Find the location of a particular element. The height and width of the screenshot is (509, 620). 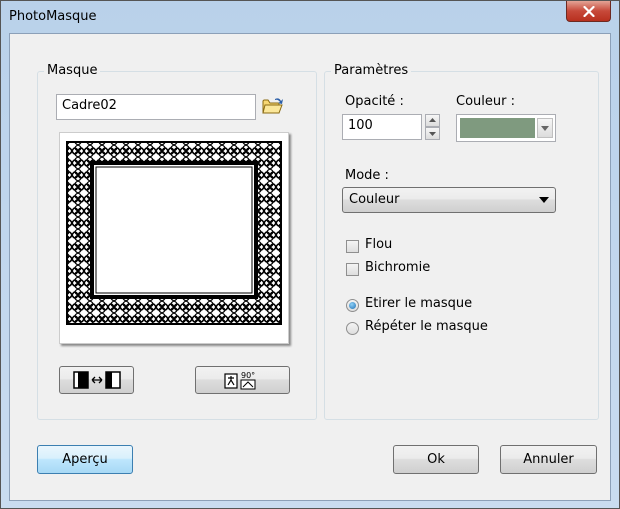

ok-button-label: Ok is located at coordinates (436, 459).